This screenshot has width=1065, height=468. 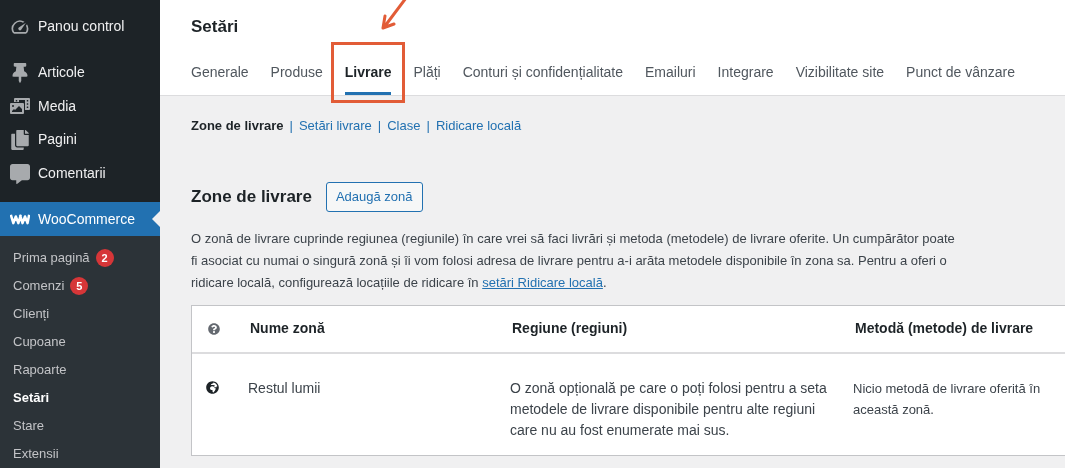 What do you see at coordinates (670, 78) in the screenshot?
I see `tab: Emailuri` at bounding box center [670, 78].